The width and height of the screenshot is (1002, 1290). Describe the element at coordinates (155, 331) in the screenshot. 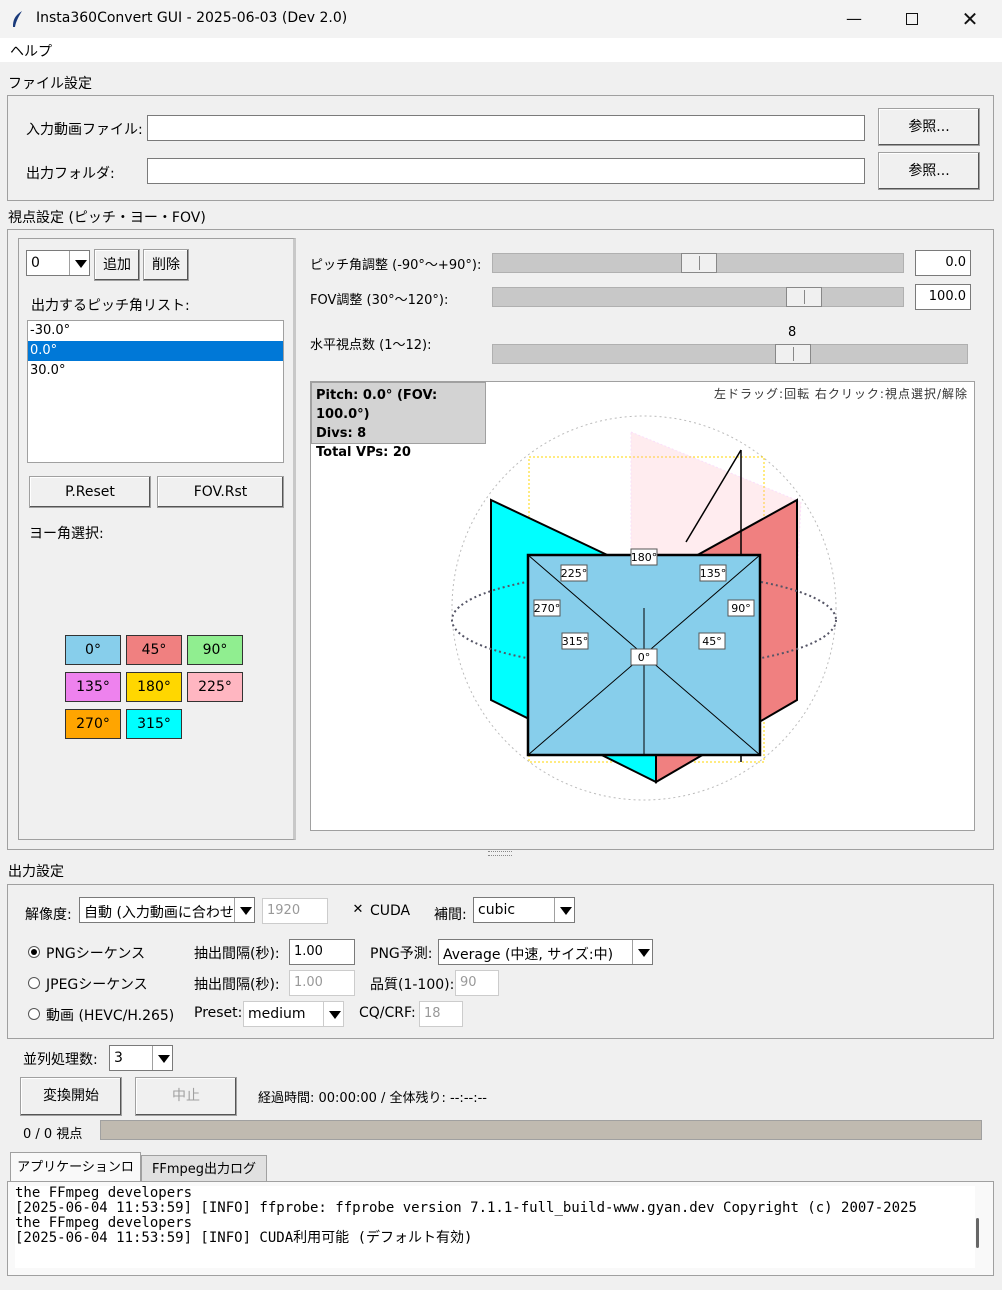

I see `pitch-list-item: -30.0°` at that location.